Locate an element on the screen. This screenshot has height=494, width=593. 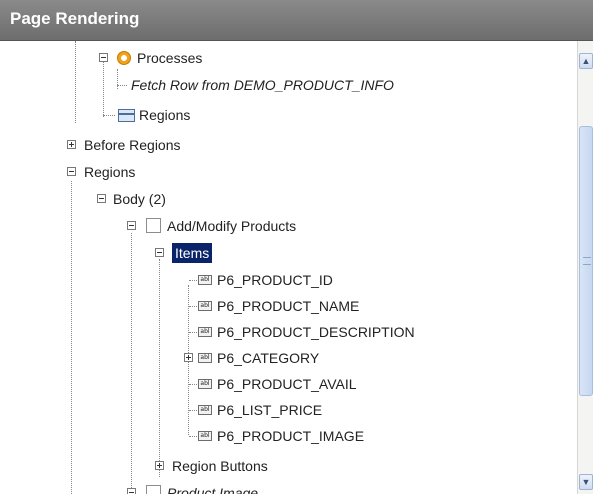
chevron-up-icon: ▲ is located at coordinates (586, 61).